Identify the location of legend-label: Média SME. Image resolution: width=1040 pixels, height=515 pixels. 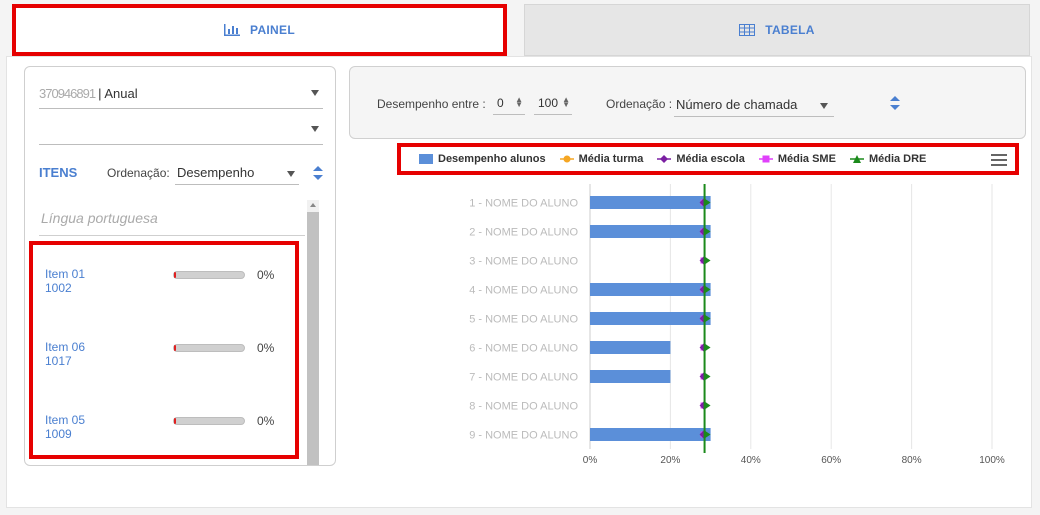
(806, 159).